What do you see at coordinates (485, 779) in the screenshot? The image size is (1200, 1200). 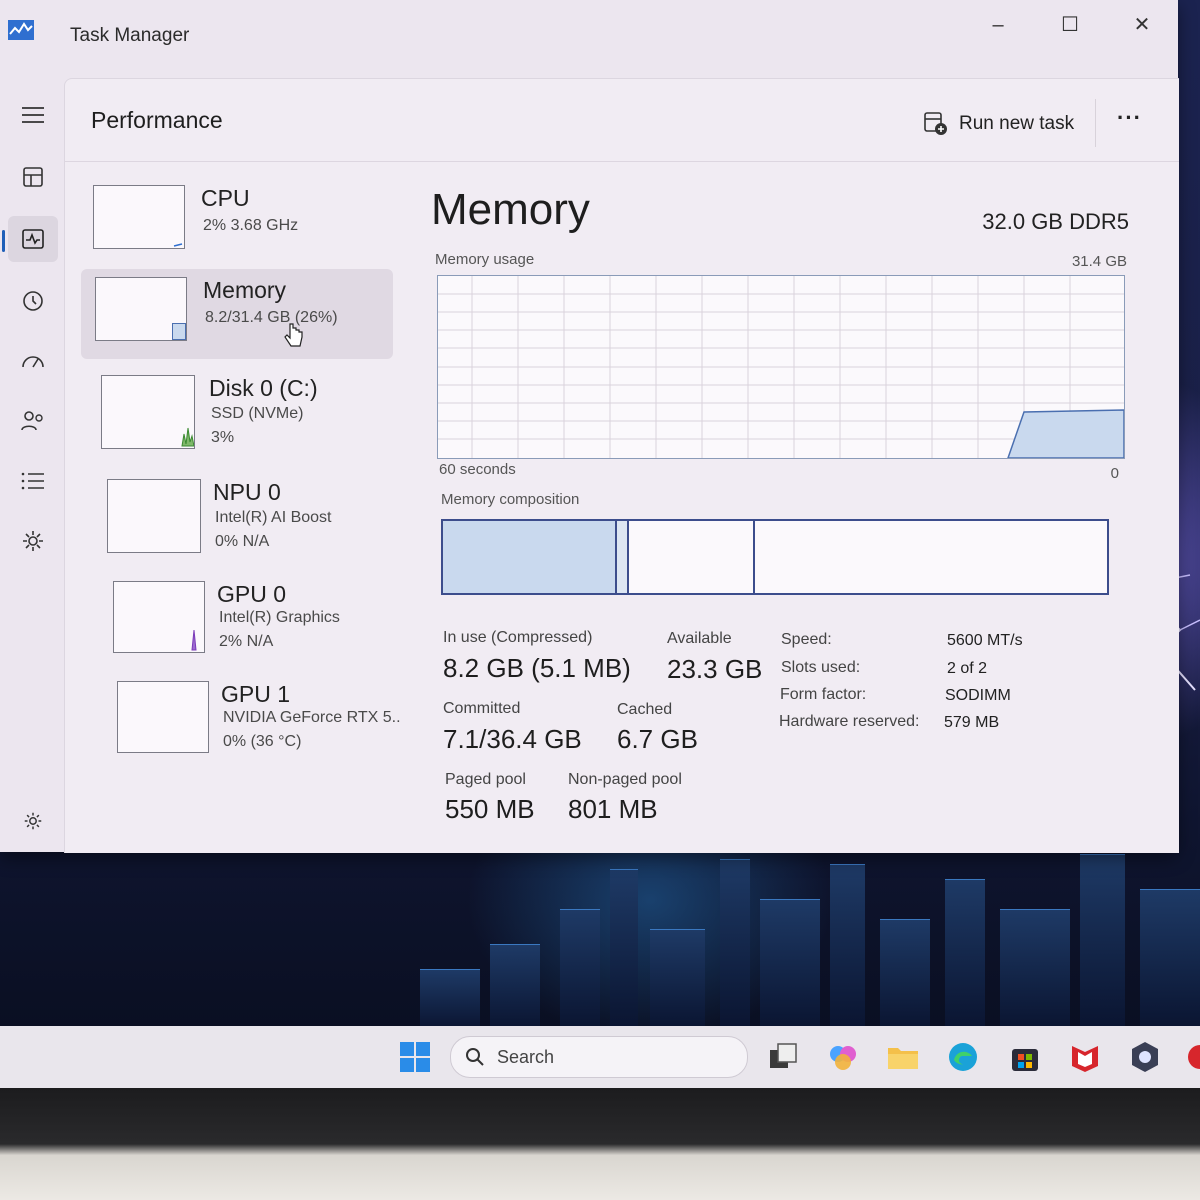 I see `paged-pool-label: Paged pool` at bounding box center [485, 779].